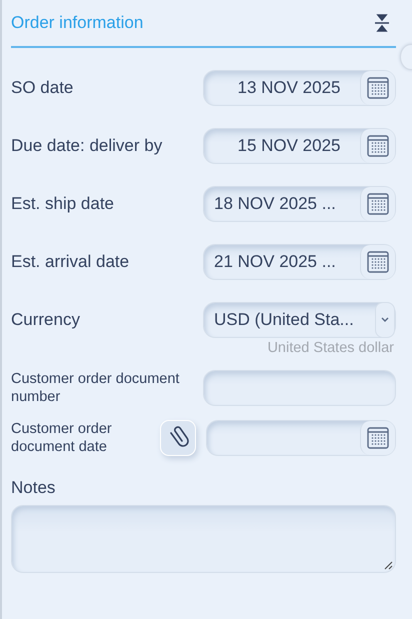 The width and height of the screenshot is (412, 619). Describe the element at coordinates (77, 23) in the screenshot. I see `section-title: Order information` at that location.